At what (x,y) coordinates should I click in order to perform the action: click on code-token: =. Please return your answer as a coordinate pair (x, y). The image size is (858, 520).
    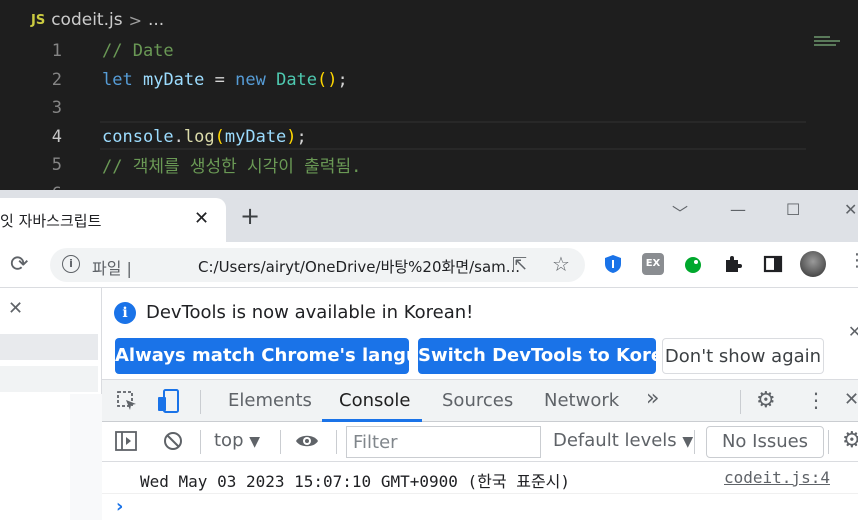
    Looking at the image, I should click on (220, 79).